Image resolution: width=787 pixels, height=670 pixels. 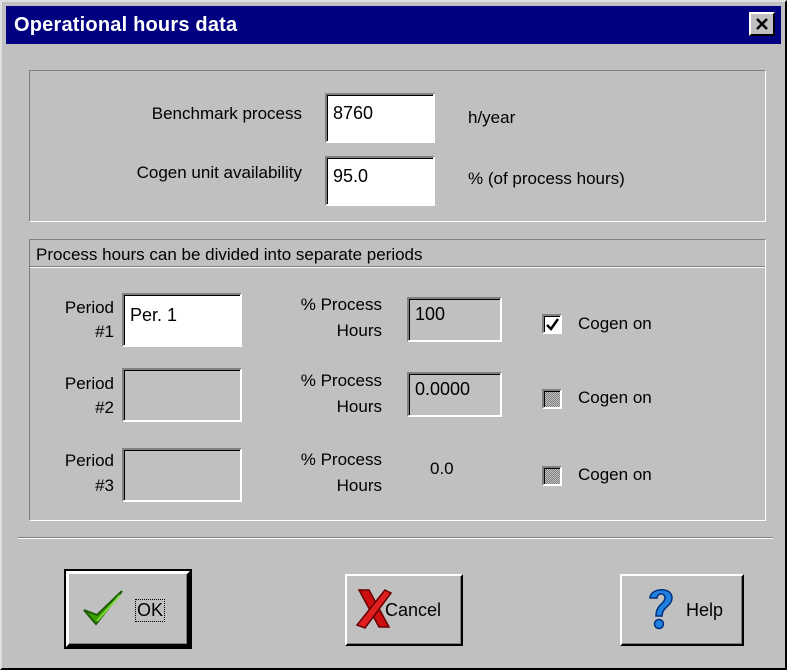 I want to click on close-button, so click(x=762, y=24).